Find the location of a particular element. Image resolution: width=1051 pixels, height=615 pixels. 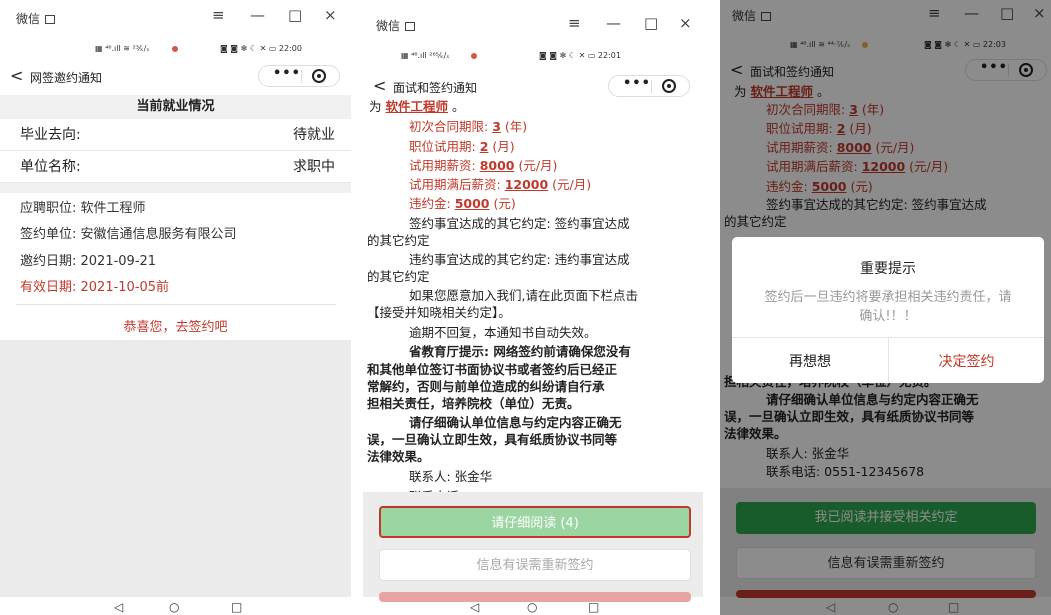

status-right-icons: ◙ ◙ ✻ ☾ ✕ ▭ 22:00 is located at coordinates (261, 48).